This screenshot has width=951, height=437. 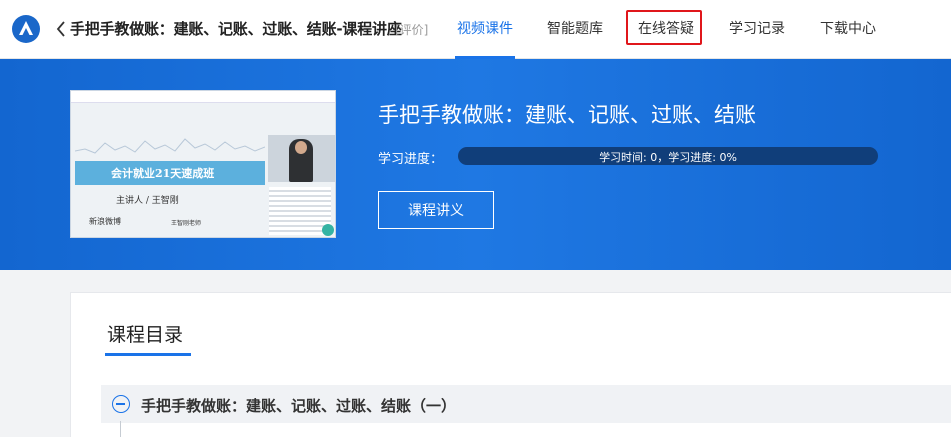 What do you see at coordinates (26, 29) in the screenshot?
I see `brand-logo-icon` at bounding box center [26, 29].